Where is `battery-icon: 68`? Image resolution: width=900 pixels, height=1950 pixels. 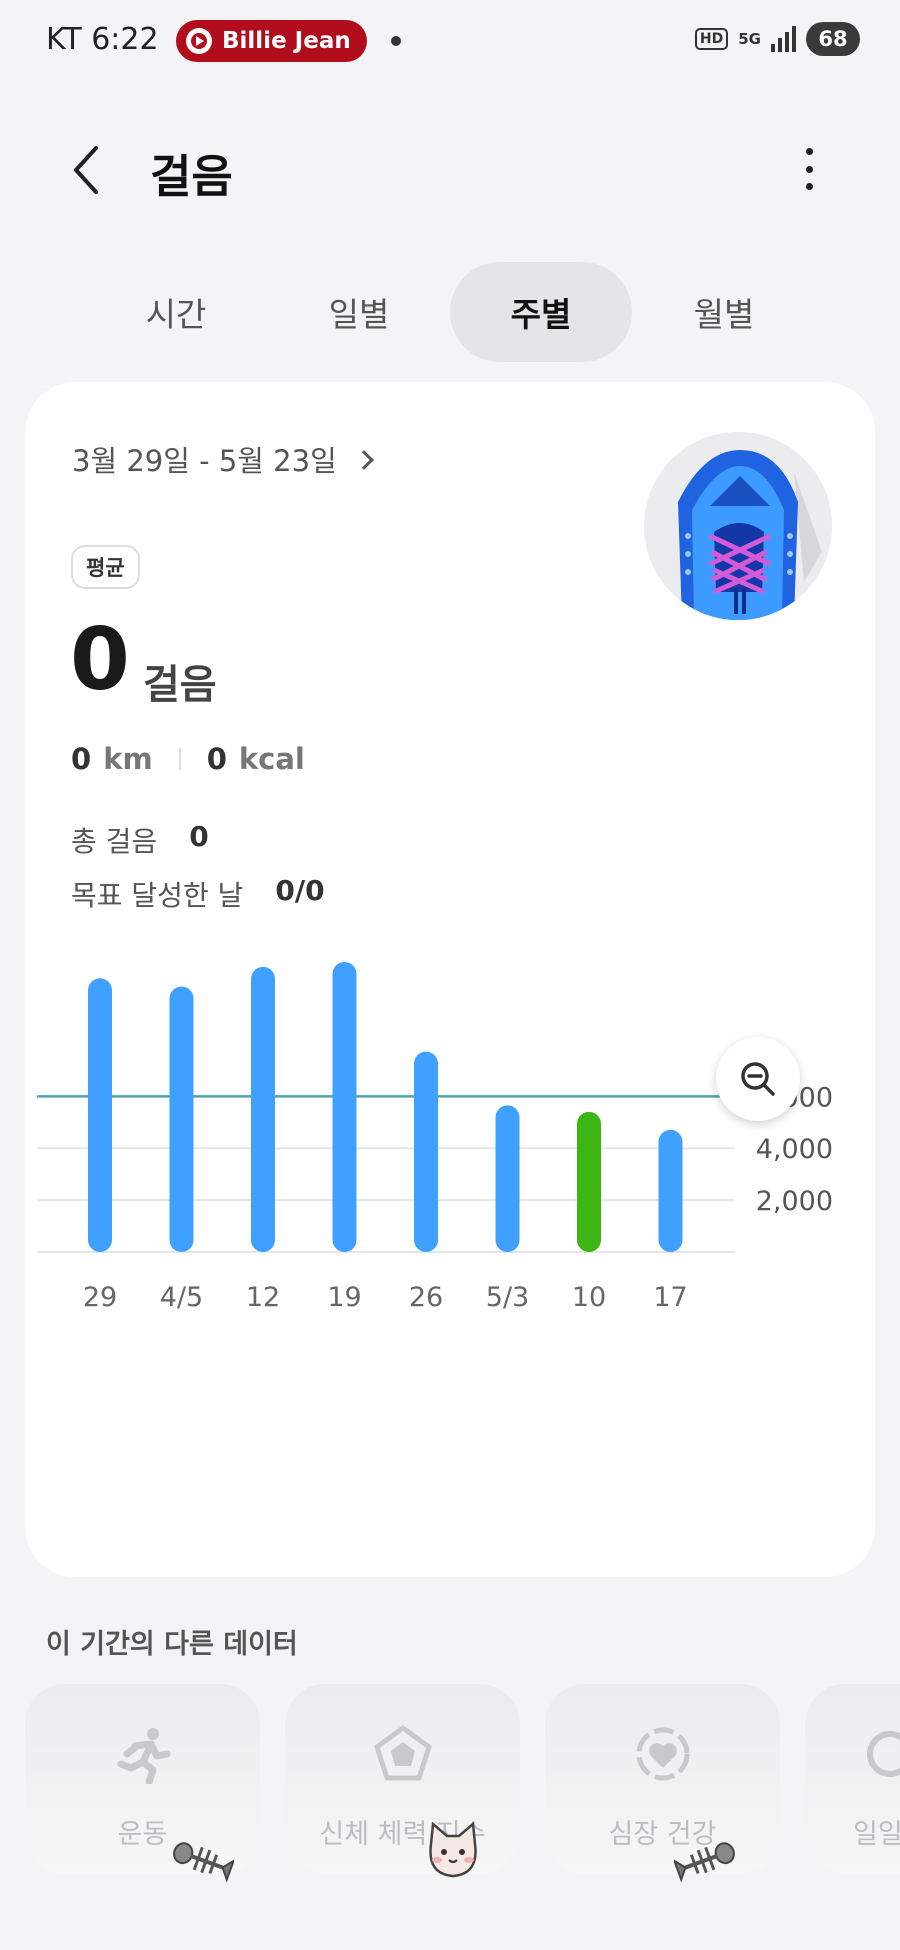
battery-icon: 68 is located at coordinates (833, 39).